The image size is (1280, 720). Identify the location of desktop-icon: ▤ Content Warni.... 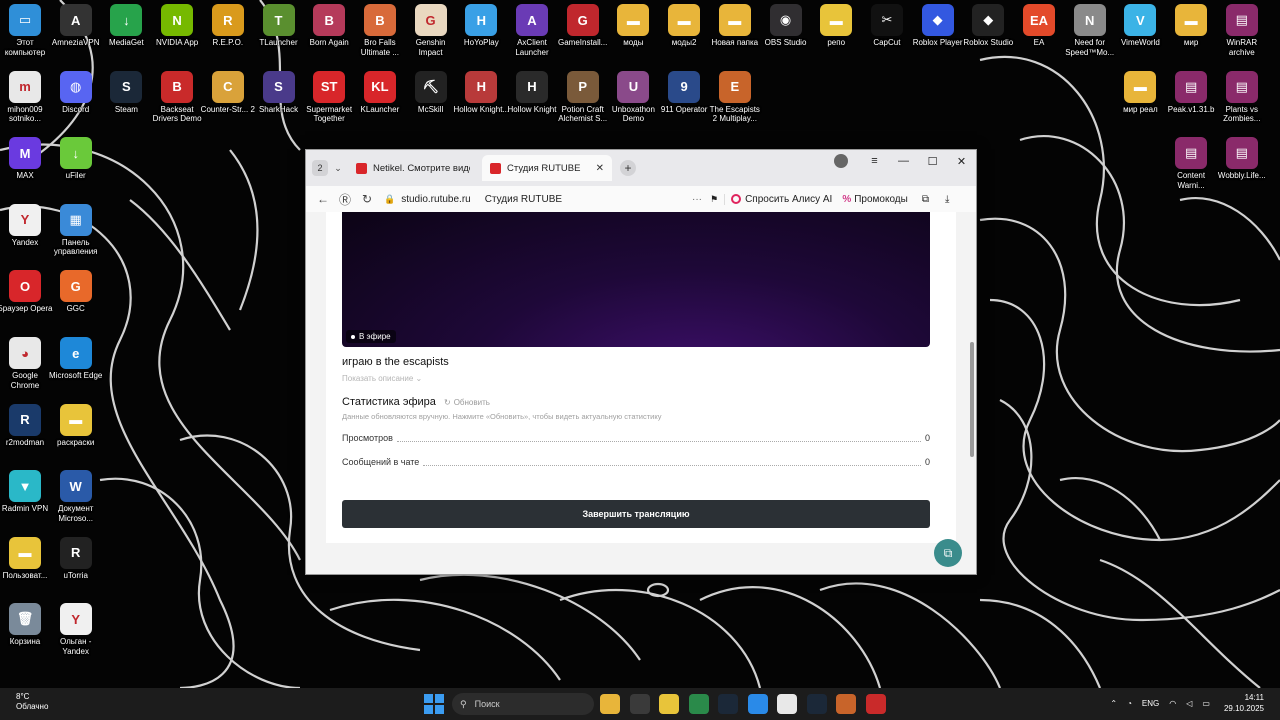
(1191, 170).